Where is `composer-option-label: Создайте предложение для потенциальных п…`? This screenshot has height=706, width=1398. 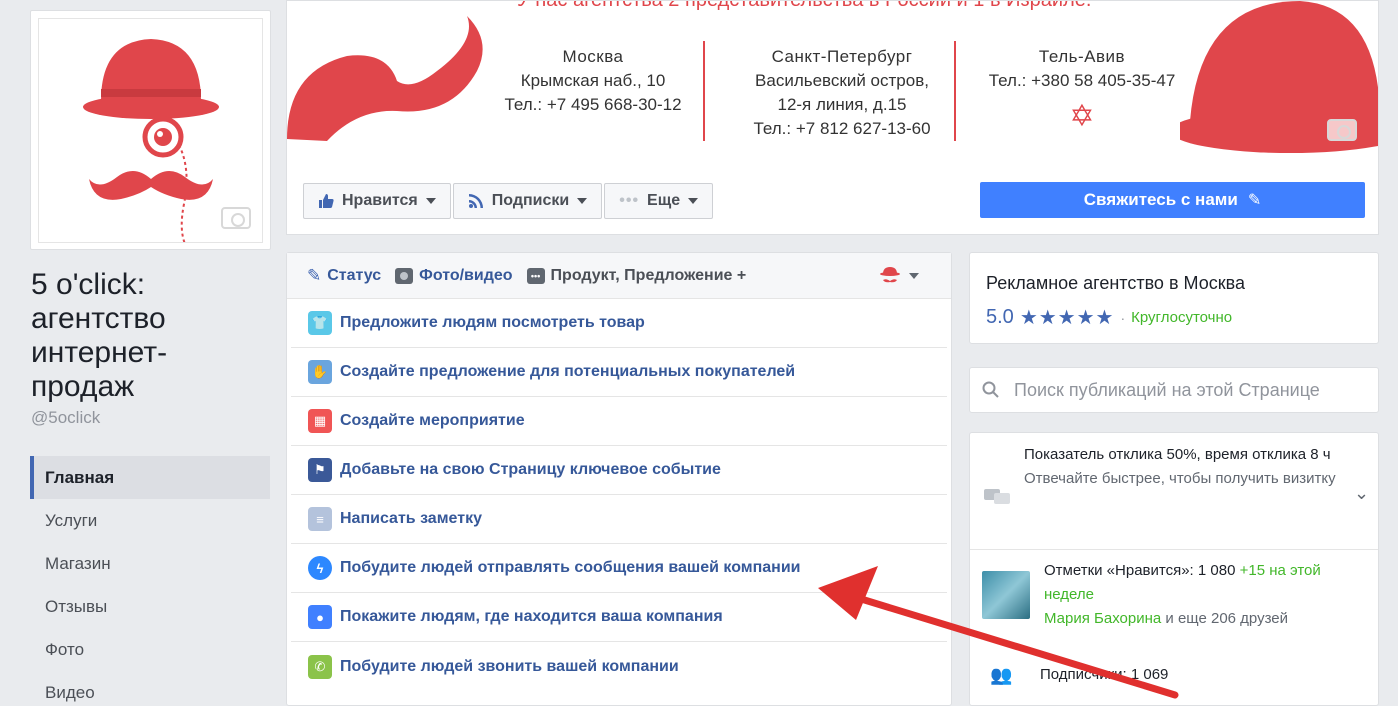 composer-option-label: Создайте предложение для потенциальных п… is located at coordinates (568, 371).